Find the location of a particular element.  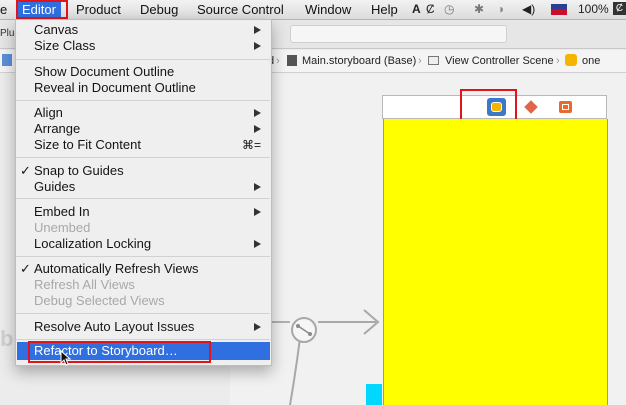

menu-item-snap-to-guides: Snap to Guides is located at coordinates (79, 170).